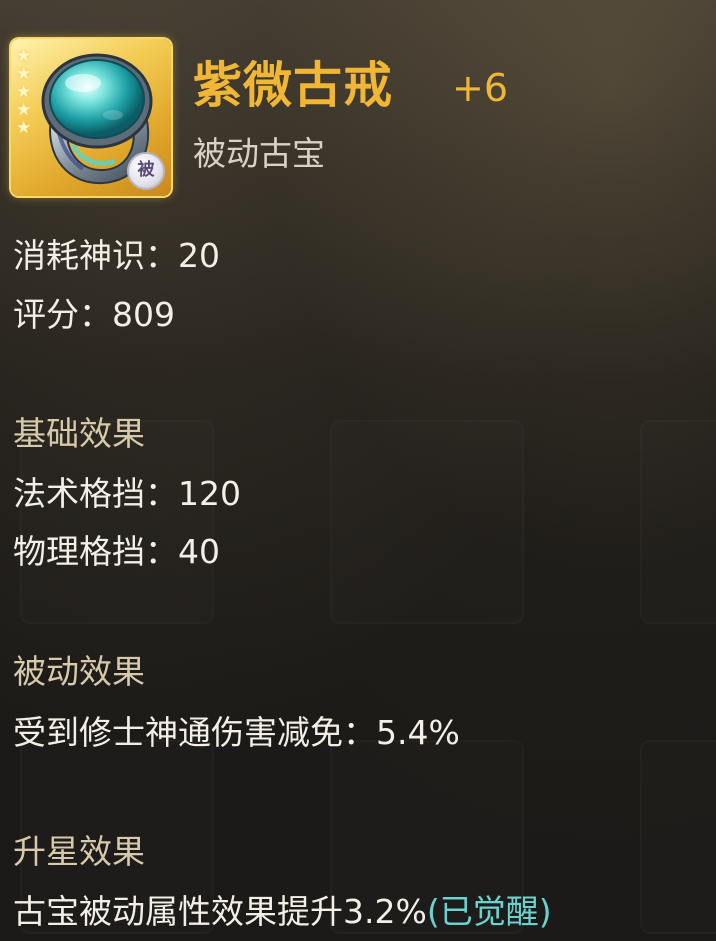  I want to click on consumption-value: 20, so click(199, 255).